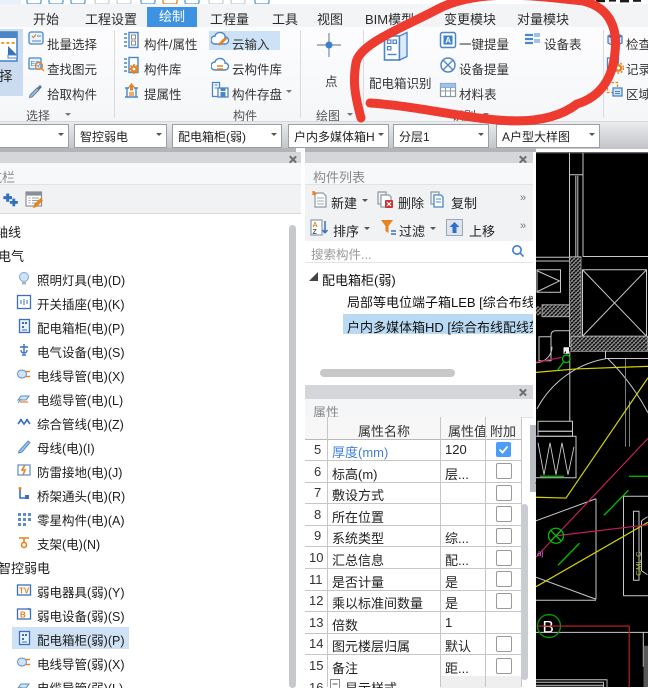  I want to click on svg-text: Z, so click(315, 232).